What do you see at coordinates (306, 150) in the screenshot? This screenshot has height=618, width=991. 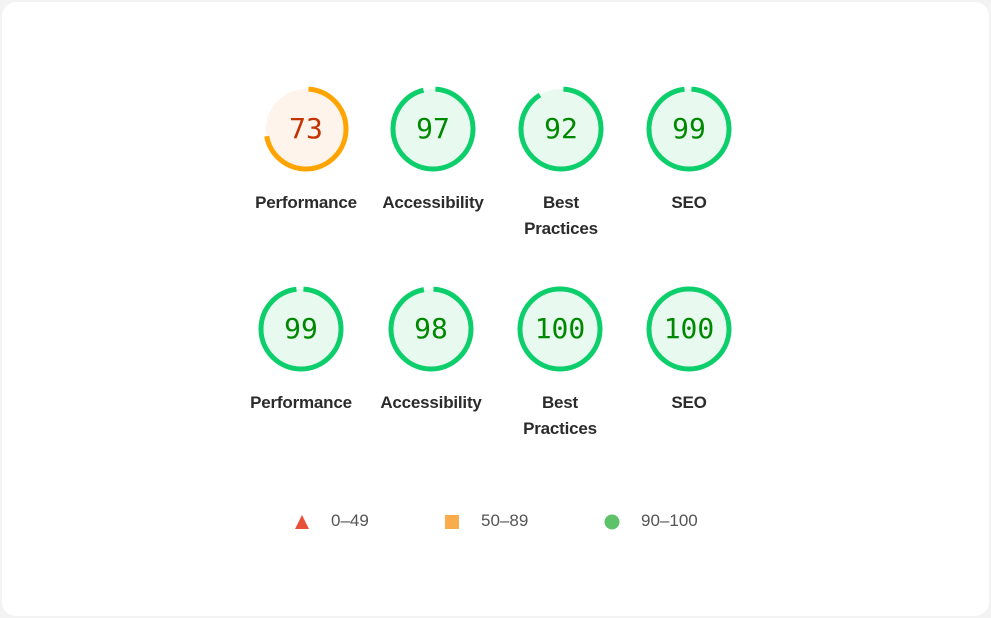 I see `score-gauge-performance: 73 Performance` at bounding box center [306, 150].